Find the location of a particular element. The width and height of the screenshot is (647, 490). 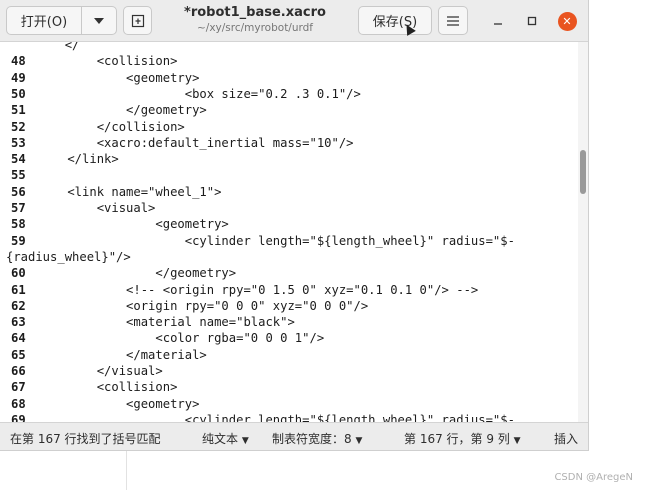

document-path: ~/xy/src/myrobot/urdf is located at coordinates (254, 28).